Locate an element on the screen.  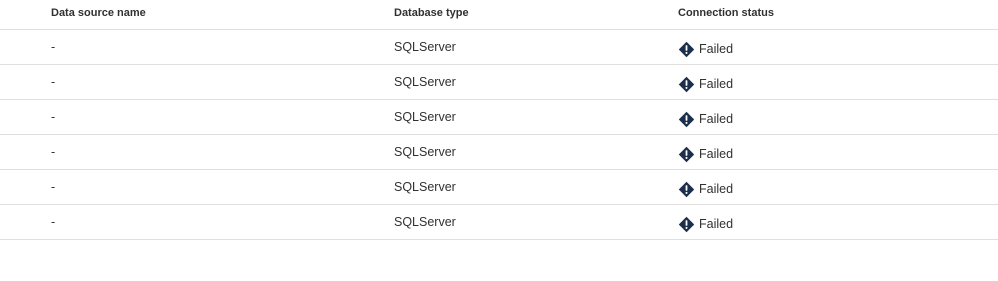
column-header-connection-status: Connection status is located at coordinates (726, 13).